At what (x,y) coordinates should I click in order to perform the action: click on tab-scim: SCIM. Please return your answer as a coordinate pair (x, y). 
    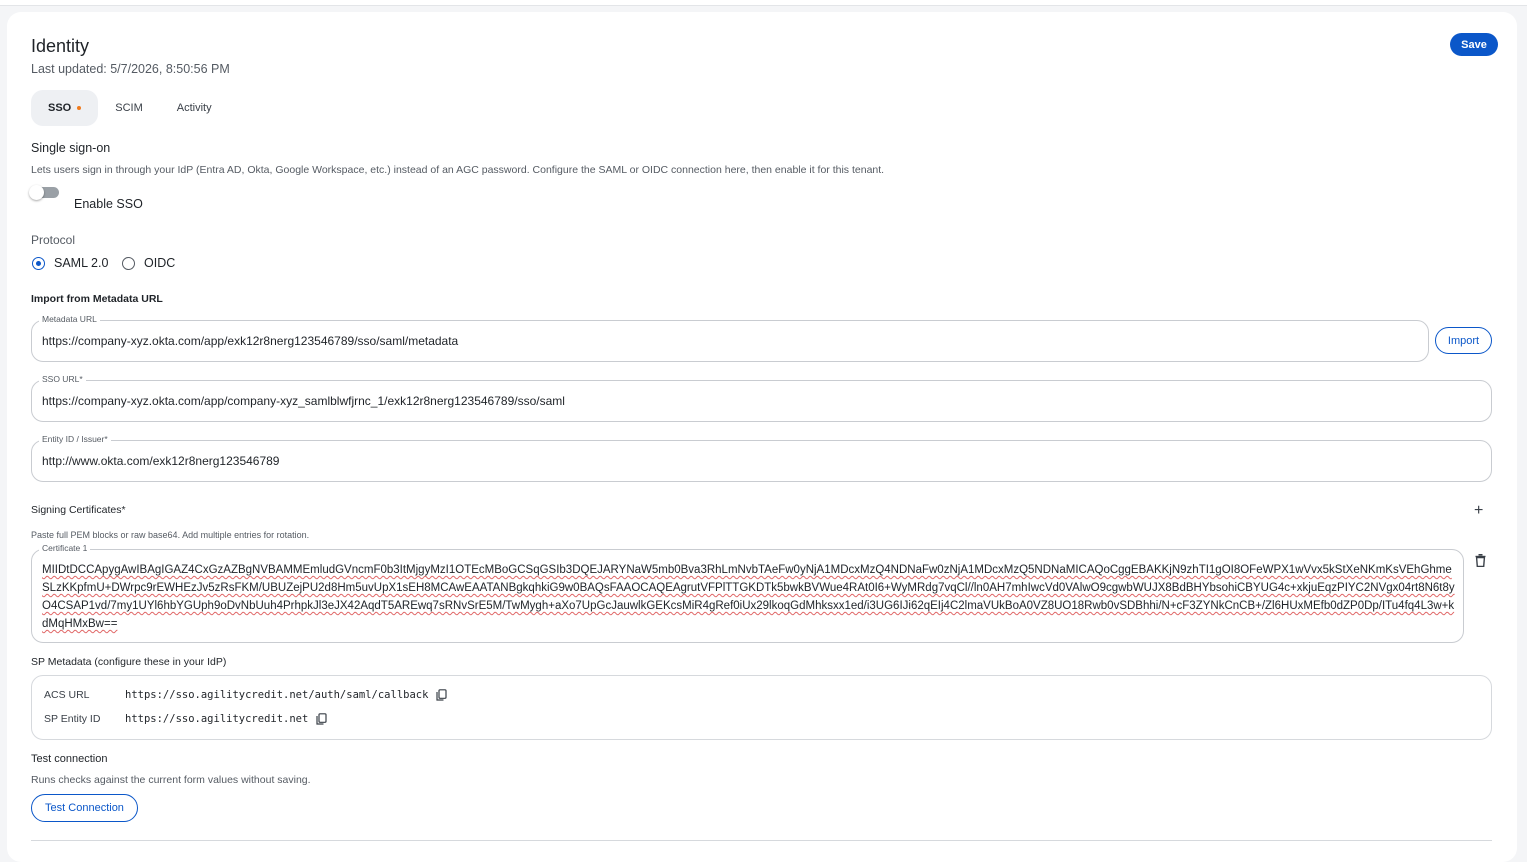
    Looking at the image, I should click on (129, 108).